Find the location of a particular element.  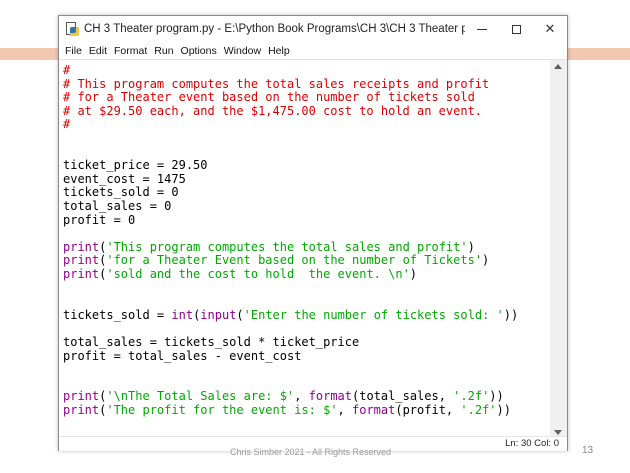

code-line: profit = total_sales - event_cost is located at coordinates (182, 356).